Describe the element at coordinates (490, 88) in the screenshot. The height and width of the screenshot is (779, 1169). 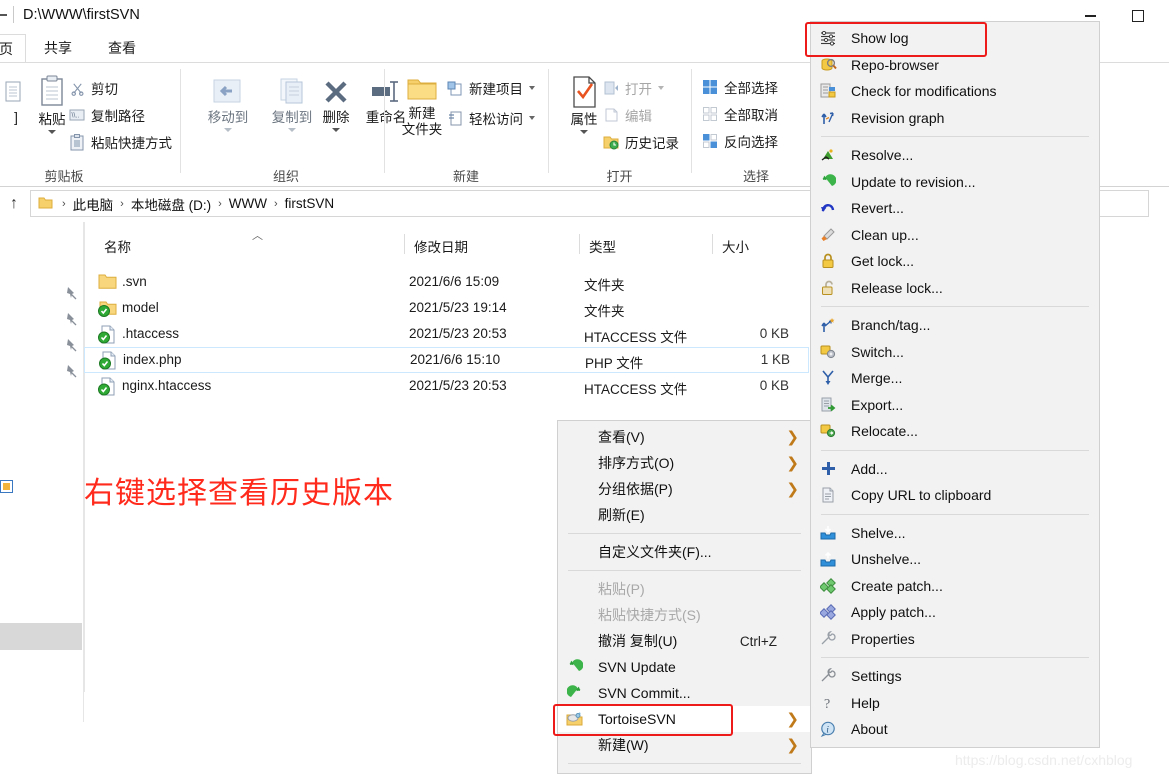
I see `new-item-button: 新建项目` at that location.